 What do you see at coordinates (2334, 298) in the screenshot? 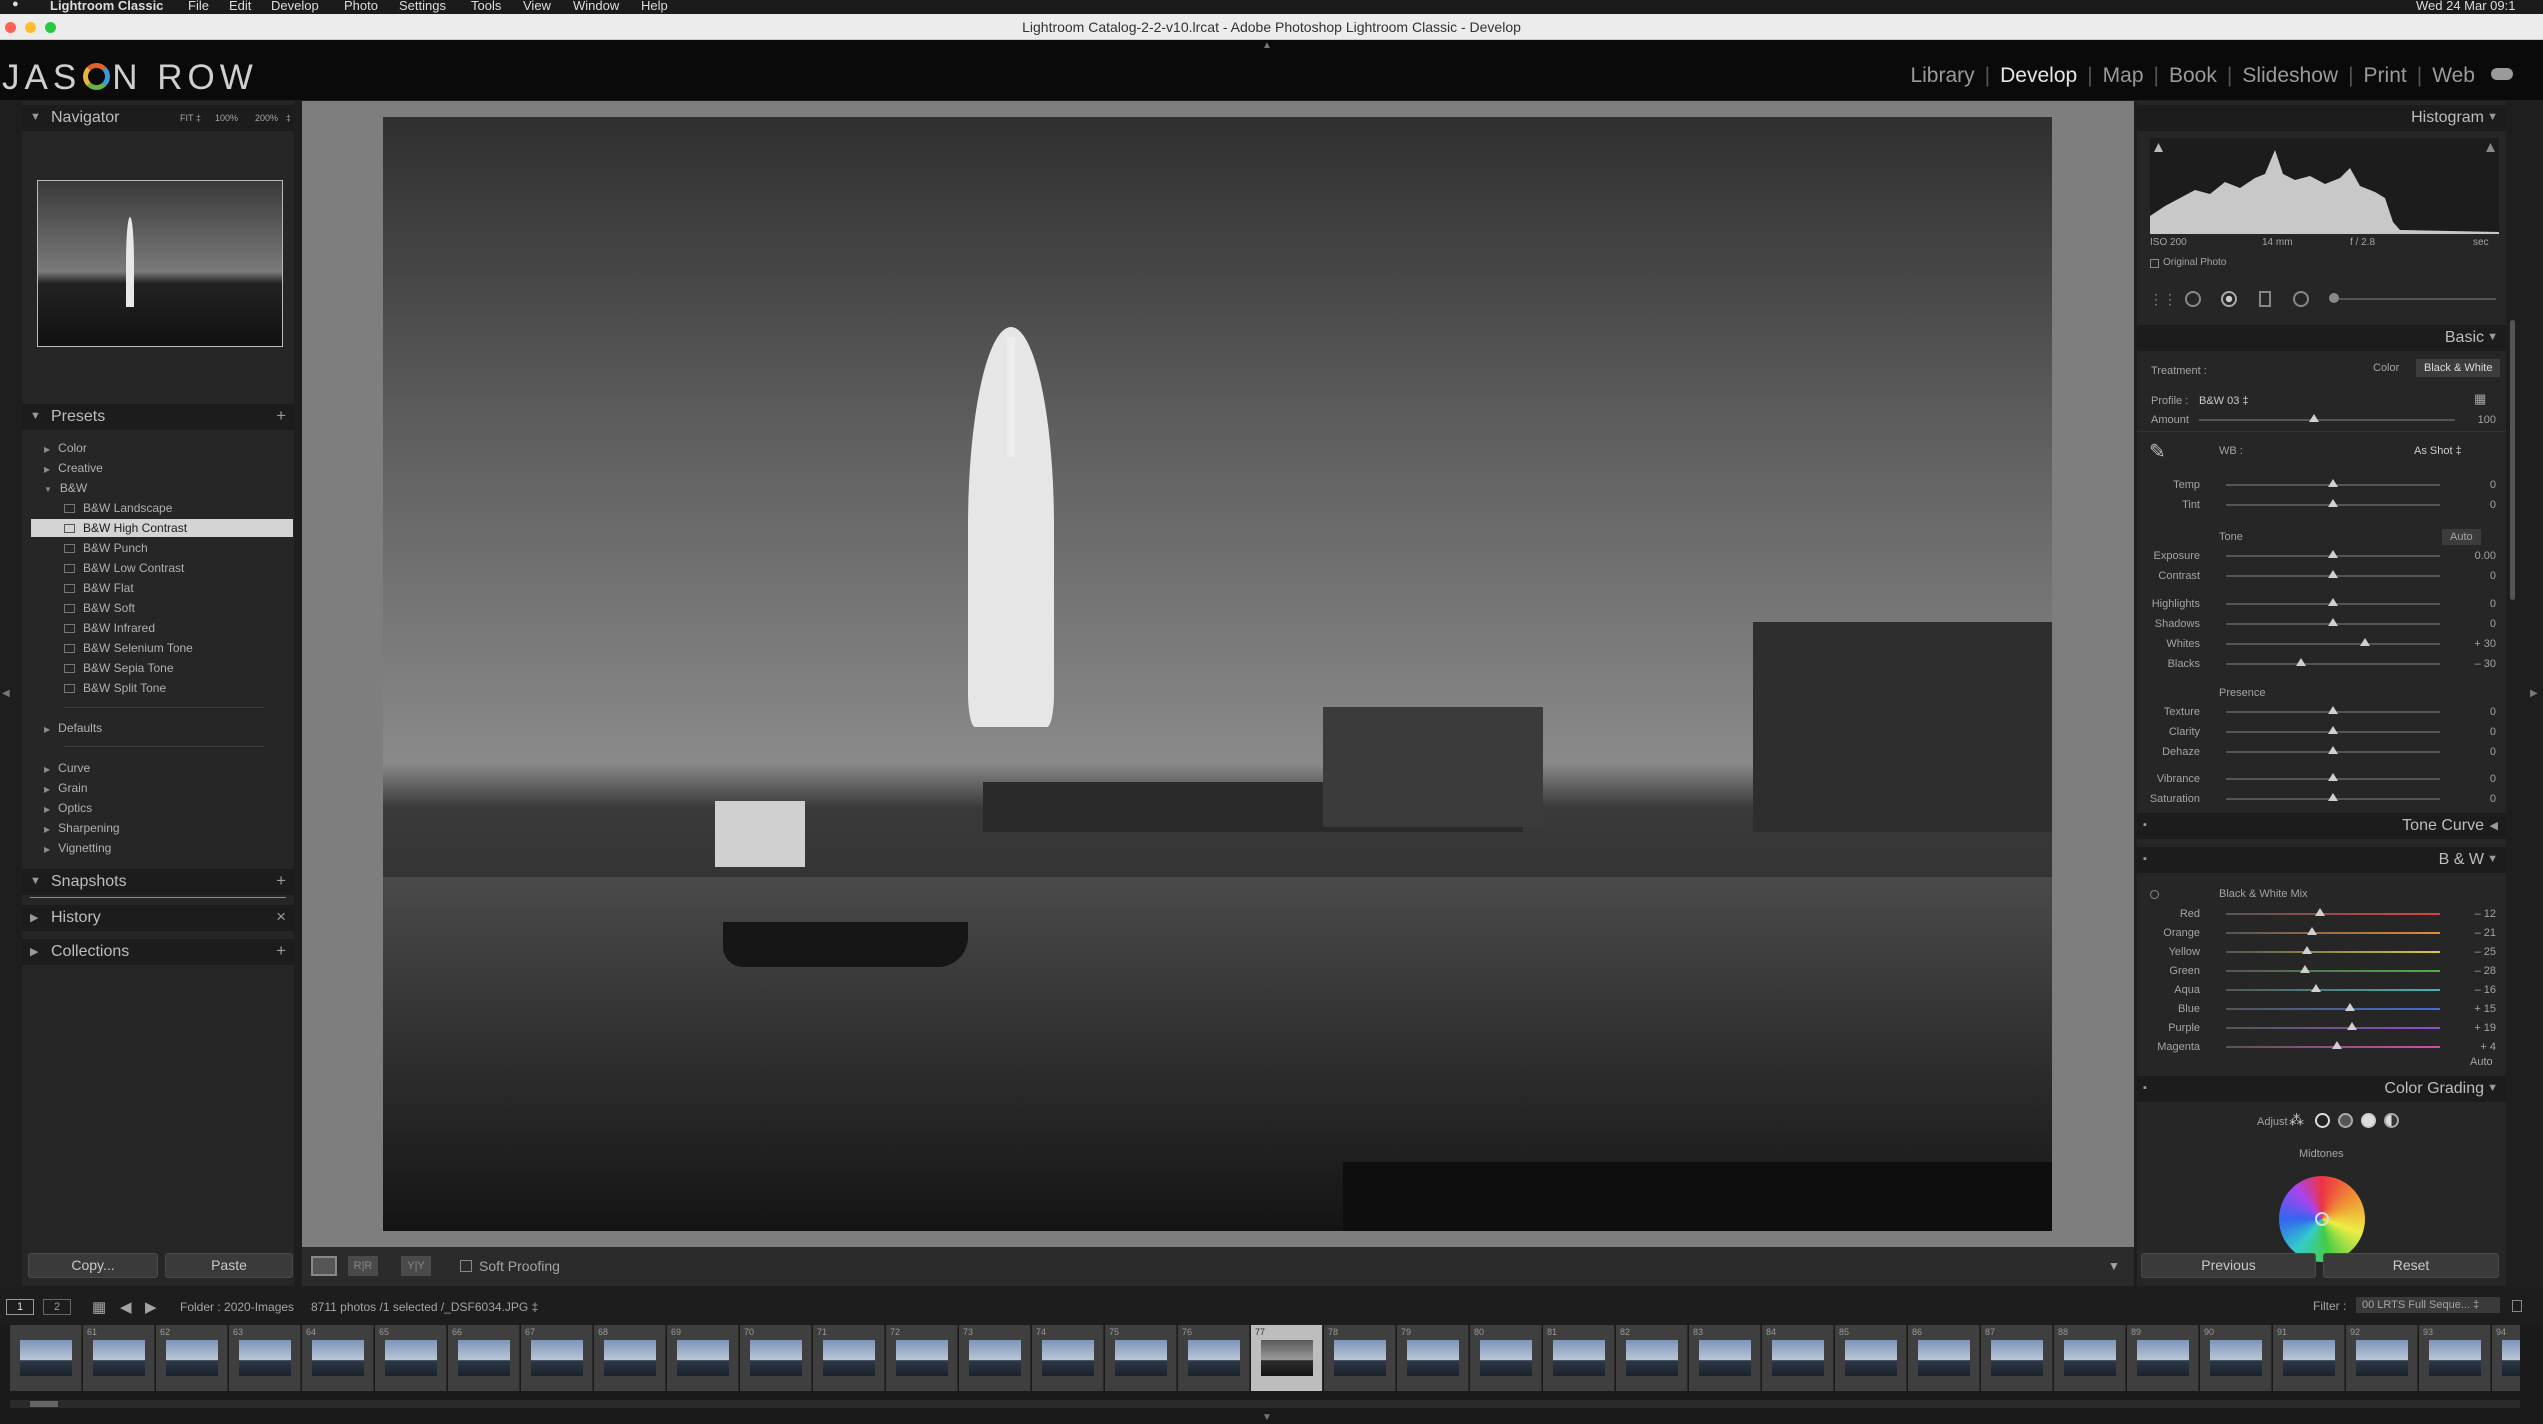
I see `brush-slider-handle` at bounding box center [2334, 298].